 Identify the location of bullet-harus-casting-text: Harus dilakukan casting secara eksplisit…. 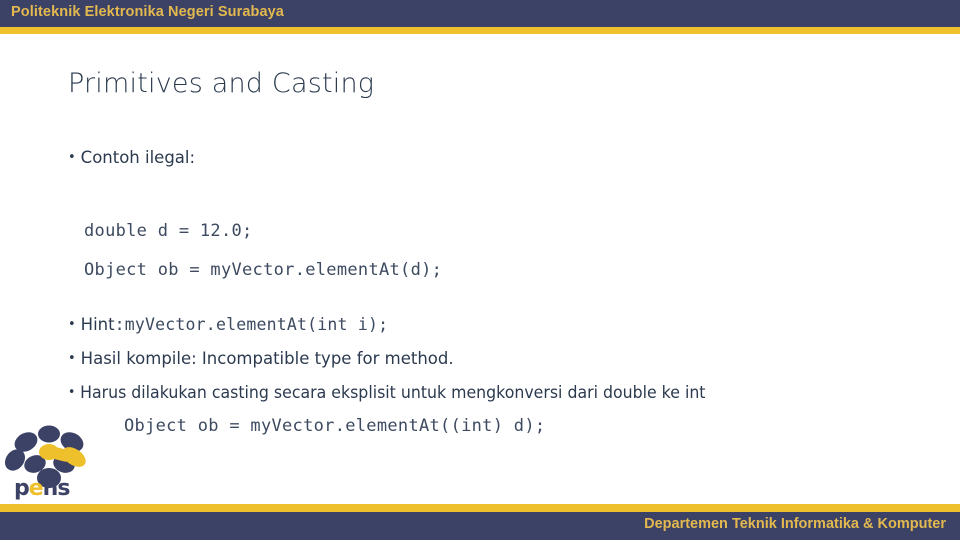
(393, 392).